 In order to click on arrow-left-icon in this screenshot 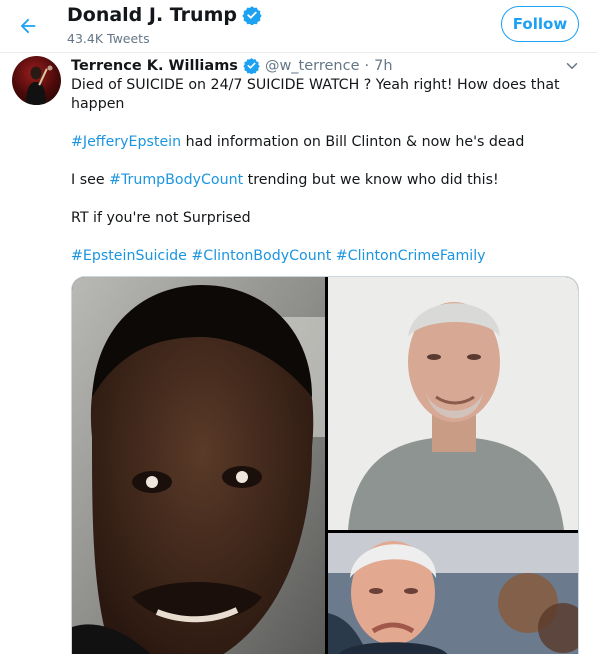, I will do `click(28, 26)`.